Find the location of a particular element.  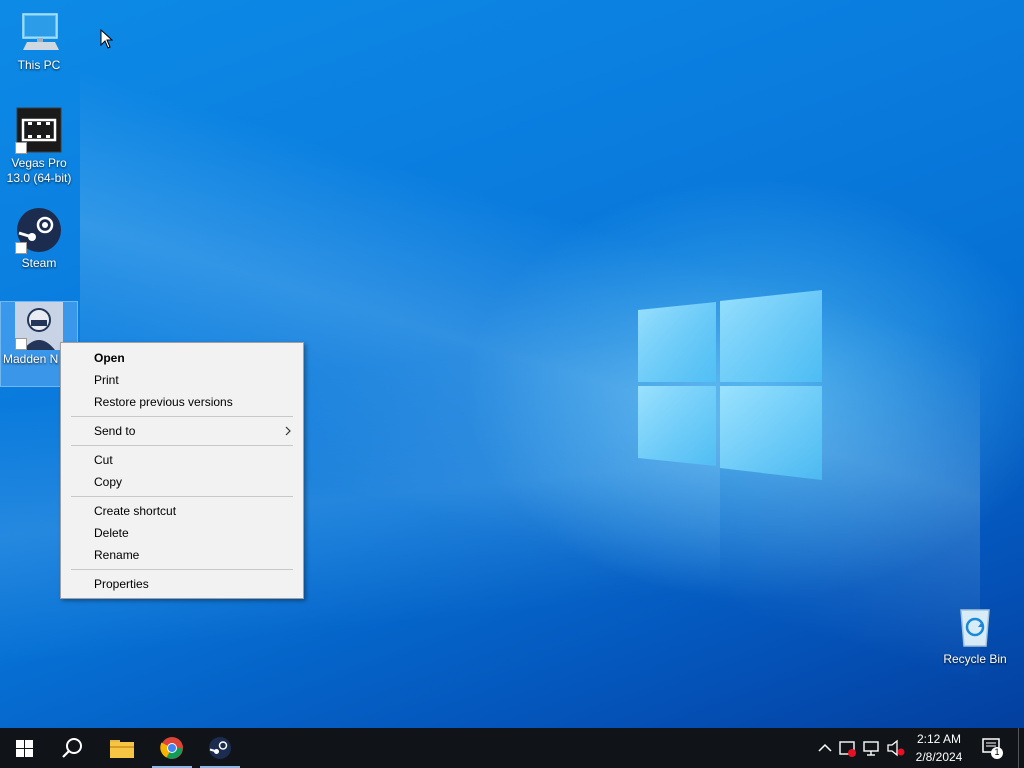

start-icon is located at coordinates (24, 748).